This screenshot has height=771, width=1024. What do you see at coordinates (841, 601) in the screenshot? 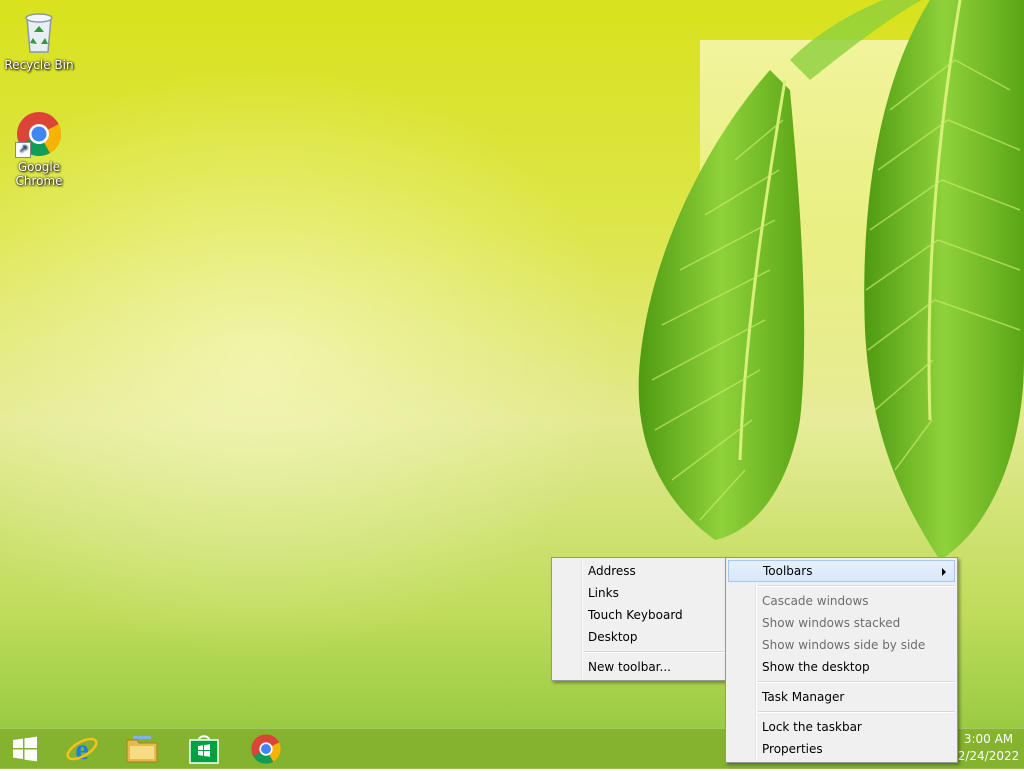
I see `menu-item-cascade-windows: Cascade windows` at bounding box center [841, 601].